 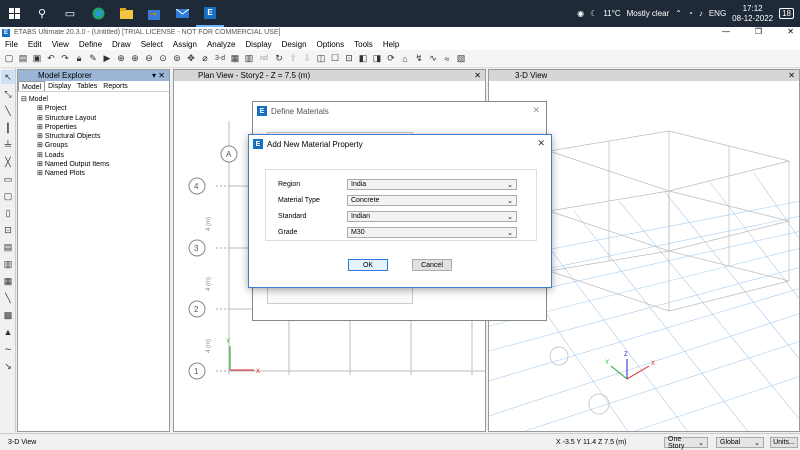 I want to click on lock-icon: 🔒︎, so click(x=79, y=59).